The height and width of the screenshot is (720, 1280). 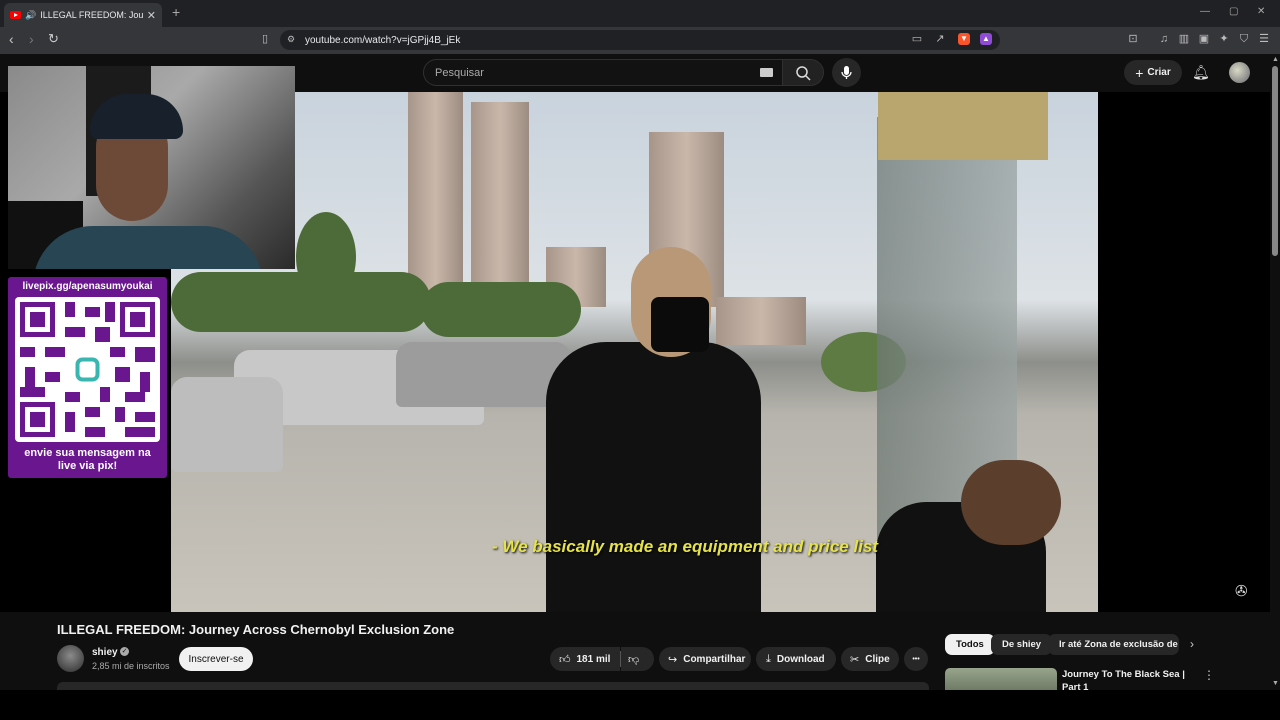 I want to click on microphone-icon, so click(x=846, y=72).